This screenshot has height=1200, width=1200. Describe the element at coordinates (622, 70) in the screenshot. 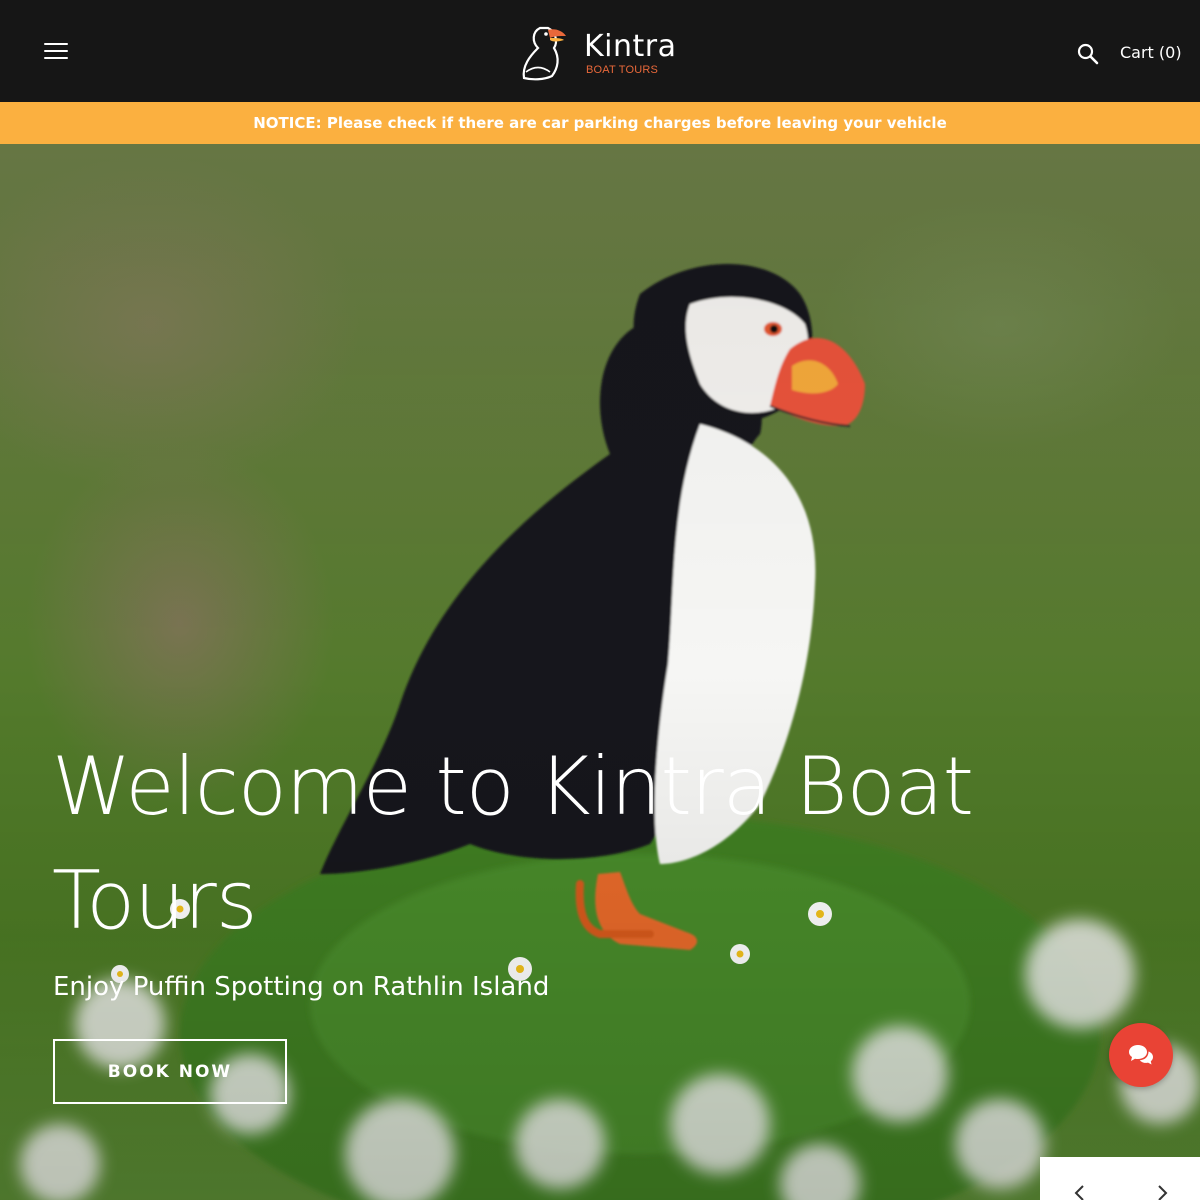

I see `brand-tagline: BOAT TOURS` at that location.